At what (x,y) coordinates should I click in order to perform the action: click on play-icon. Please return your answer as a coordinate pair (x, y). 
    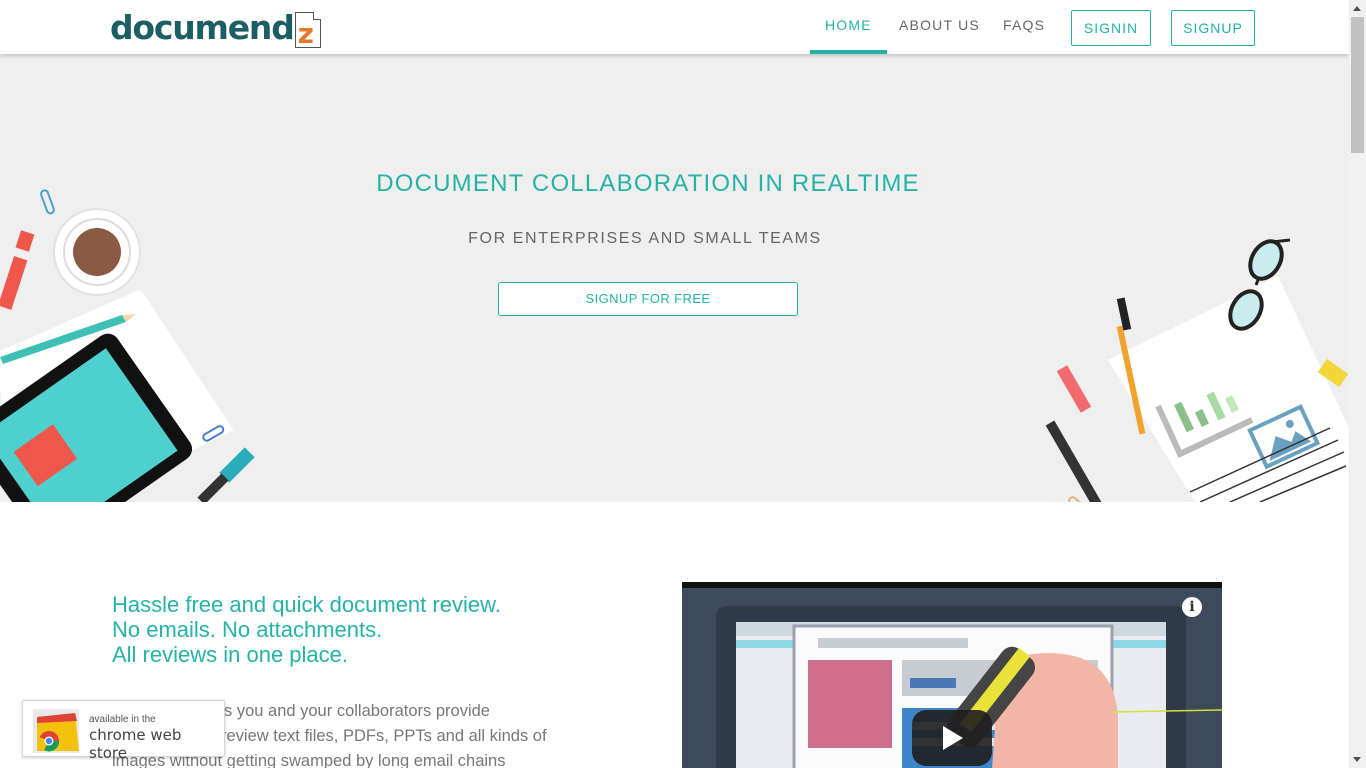
    Looking at the image, I should click on (952, 738).